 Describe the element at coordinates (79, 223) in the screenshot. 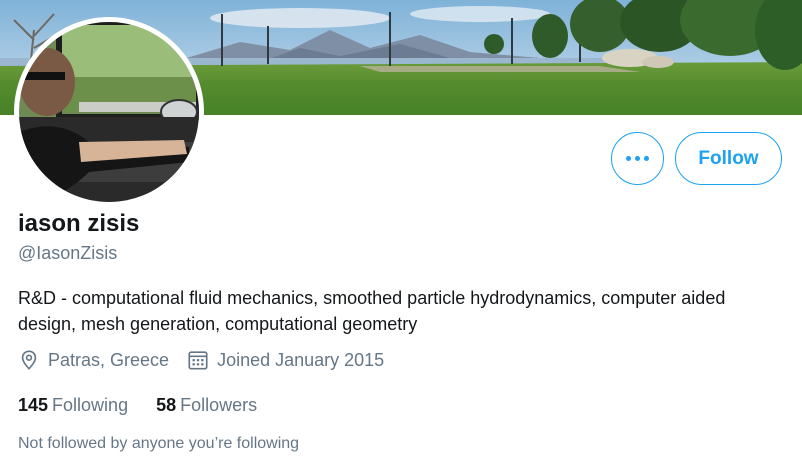

I see `display-name: iason zisis` at that location.